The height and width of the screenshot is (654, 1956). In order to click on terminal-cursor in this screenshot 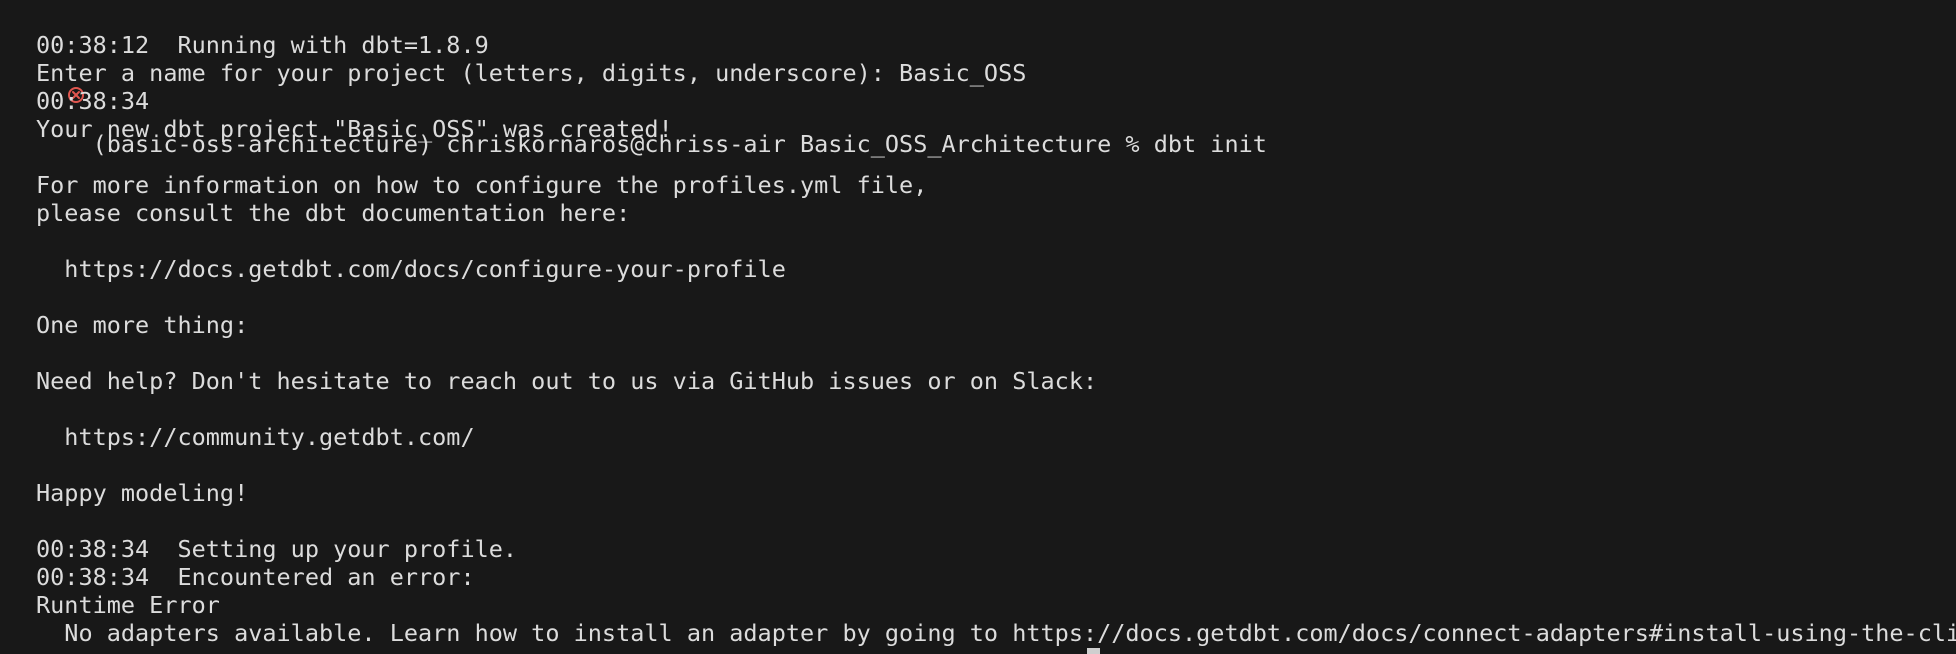, I will do `click(1093, 651)`.